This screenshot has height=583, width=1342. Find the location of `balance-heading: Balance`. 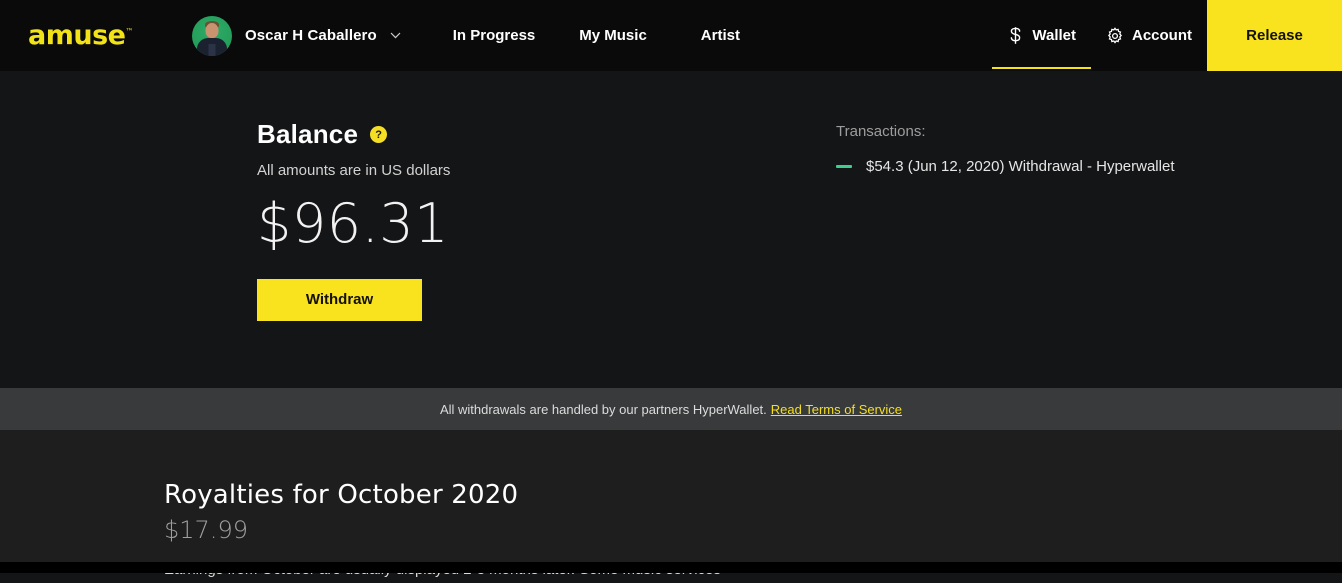

balance-heading: Balance is located at coordinates (308, 134).